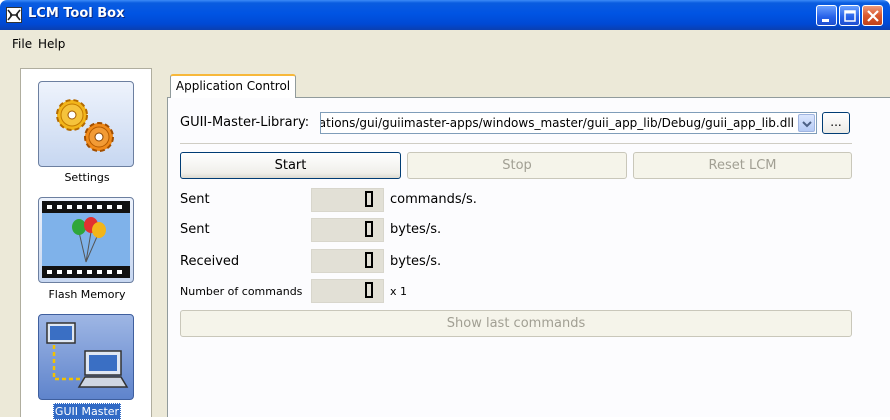 This screenshot has height=420, width=890. What do you see at coordinates (433, 199) in the screenshot?
I see `stat-unit: commands/s.` at bounding box center [433, 199].